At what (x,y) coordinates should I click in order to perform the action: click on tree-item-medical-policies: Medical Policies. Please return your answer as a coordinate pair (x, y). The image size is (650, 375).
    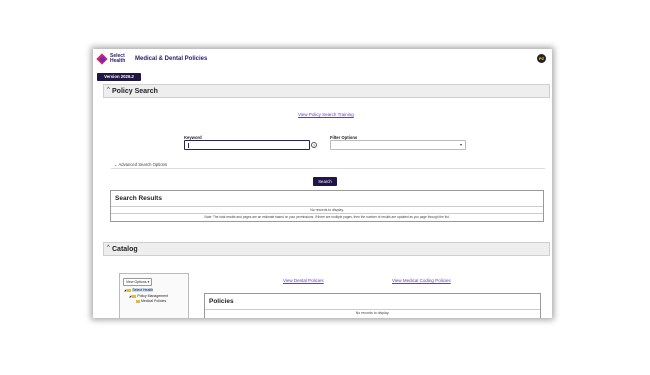
    Looking at the image, I should click on (151, 301).